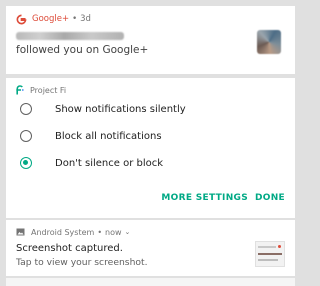 This screenshot has height=286, width=320. I want to click on system-time: now, so click(113, 232).